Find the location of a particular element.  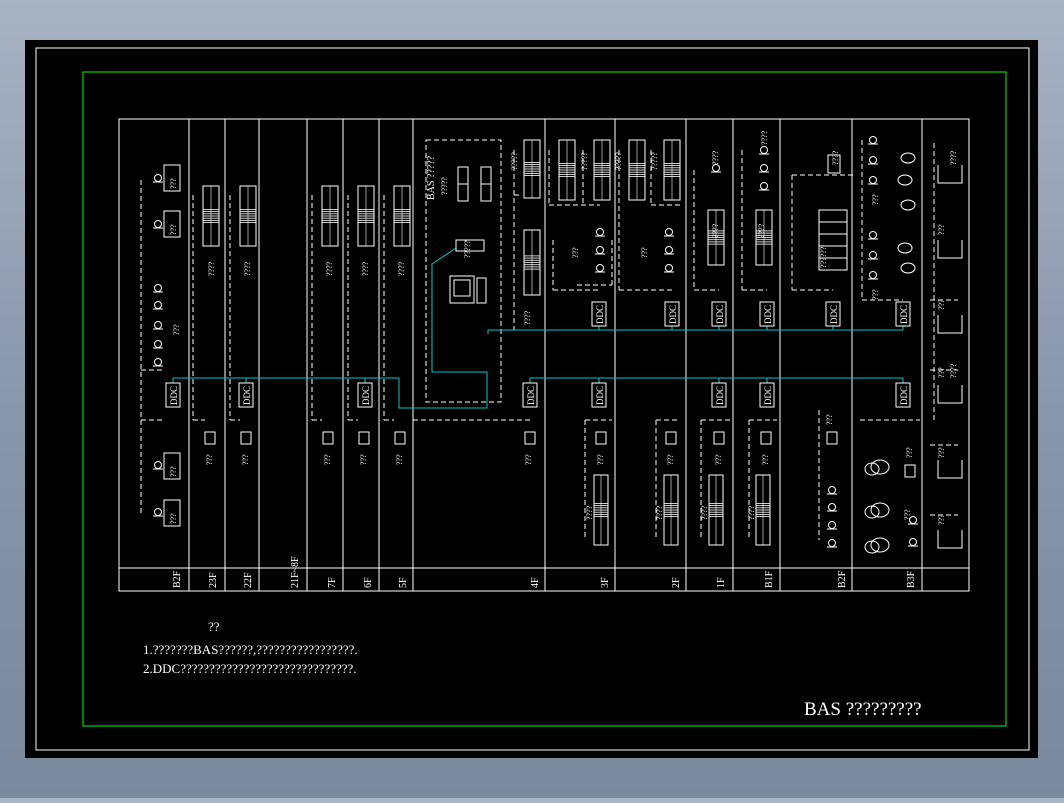

note-line-1: 1.???????BAS??????,?????????????????. is located at coordinates (250, 649).